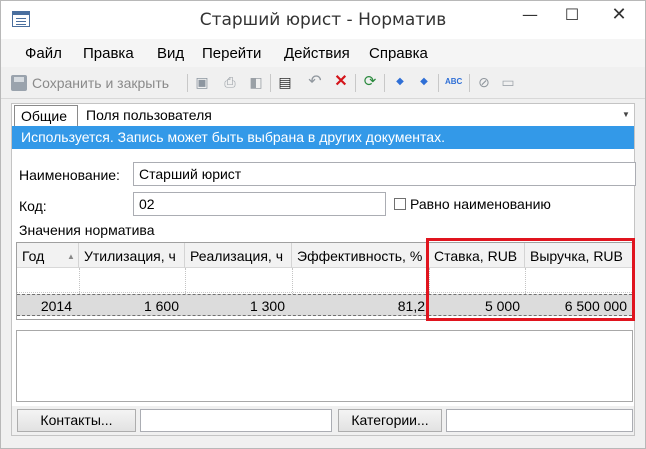 This screenshot has height=449, width=646. What do you see at coordinates (129, 306) in the screenshot?
I see `cell-utilization: 1 600` at bounding box center [129, 306].